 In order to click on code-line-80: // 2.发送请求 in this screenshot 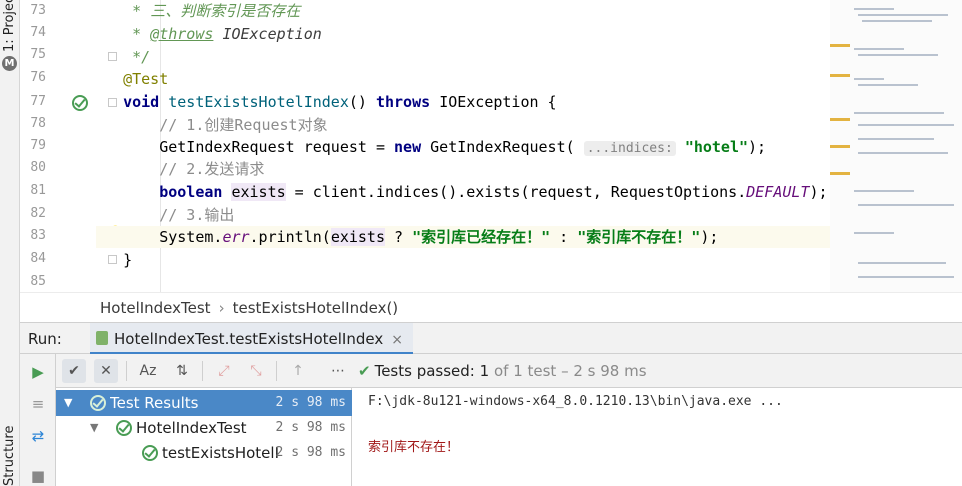, I will do `click(212, 169)`.